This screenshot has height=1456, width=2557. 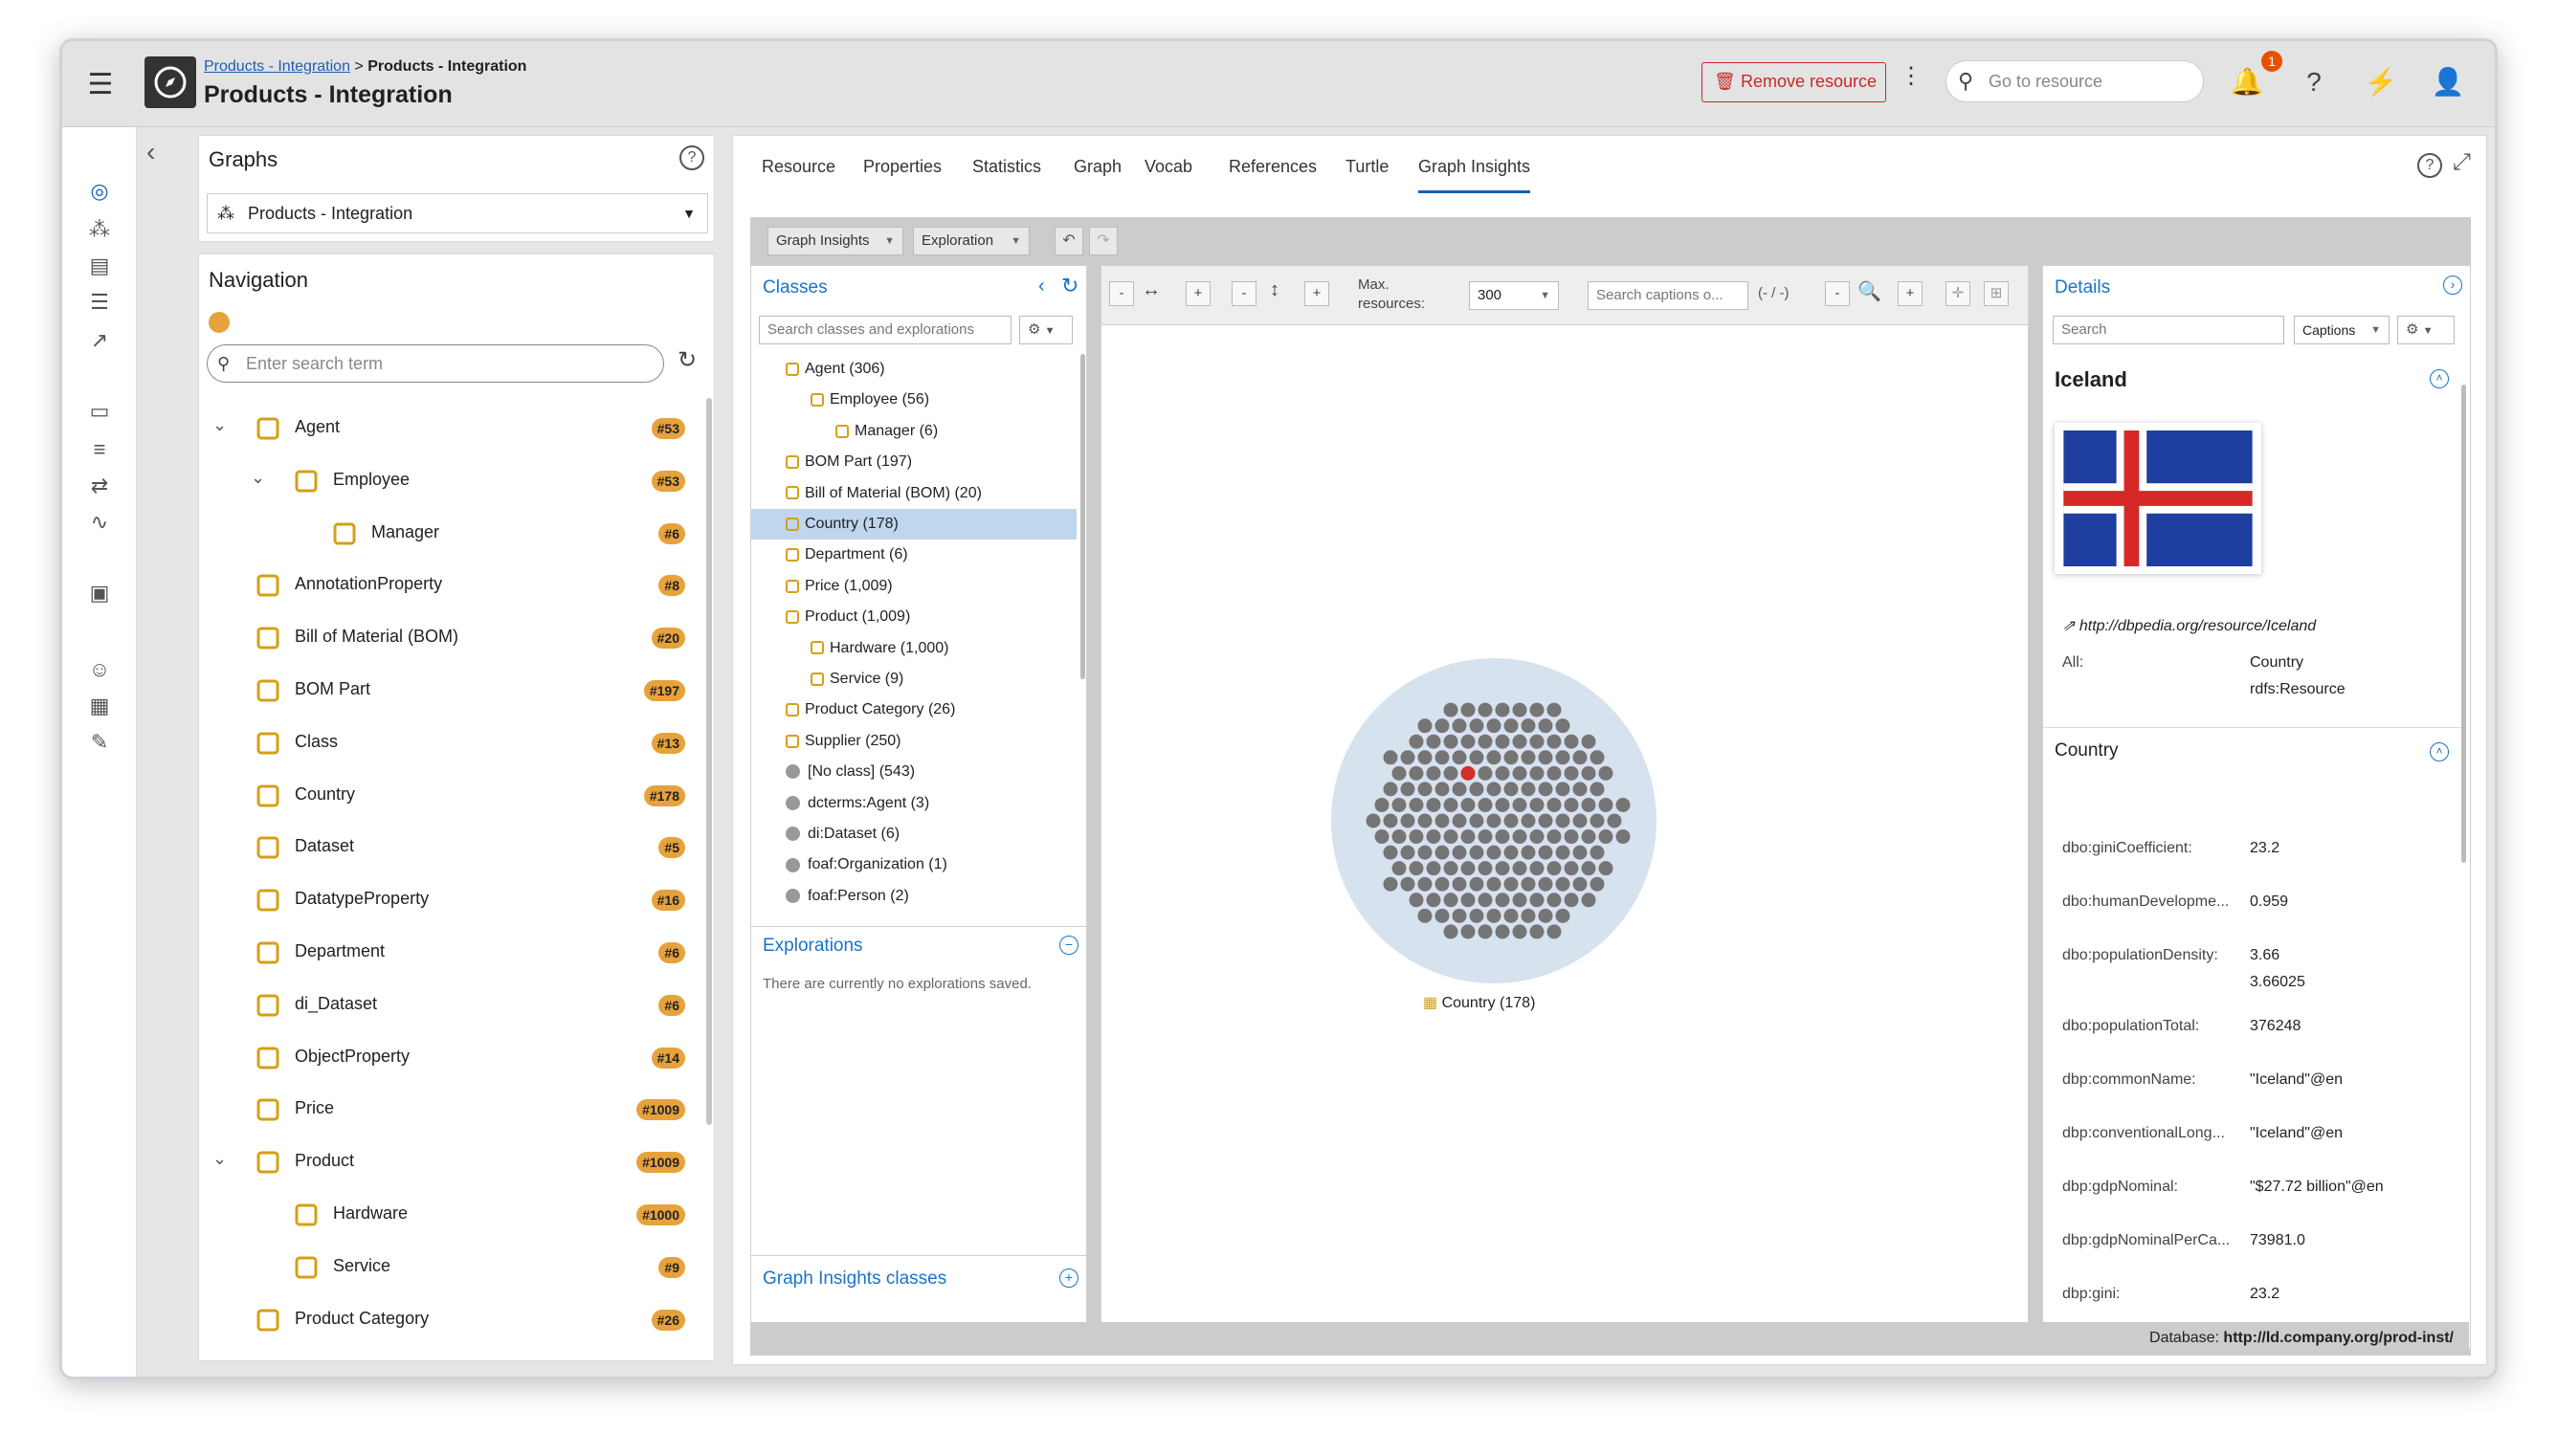 What do you see at coordinates (448, 952) in the screenshot?
I see `nav-item: Department #6` at bounding box center [448, 952].